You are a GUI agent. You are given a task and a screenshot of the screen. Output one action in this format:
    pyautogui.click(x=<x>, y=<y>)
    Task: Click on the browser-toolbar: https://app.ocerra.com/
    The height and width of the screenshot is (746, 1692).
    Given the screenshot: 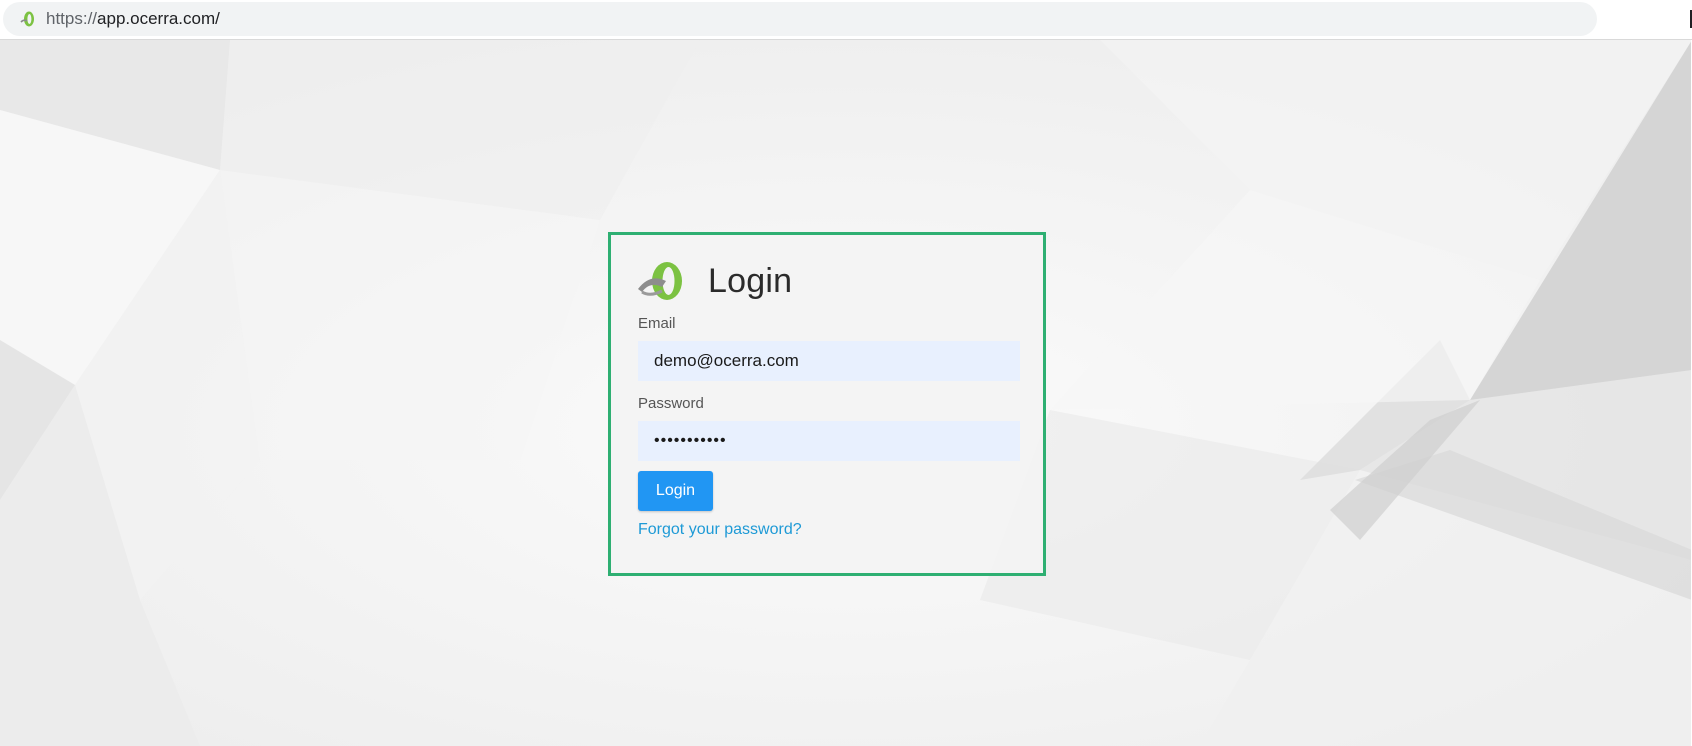 What is the action you would take?
    pyautogui.click(x=846, y=20)
    